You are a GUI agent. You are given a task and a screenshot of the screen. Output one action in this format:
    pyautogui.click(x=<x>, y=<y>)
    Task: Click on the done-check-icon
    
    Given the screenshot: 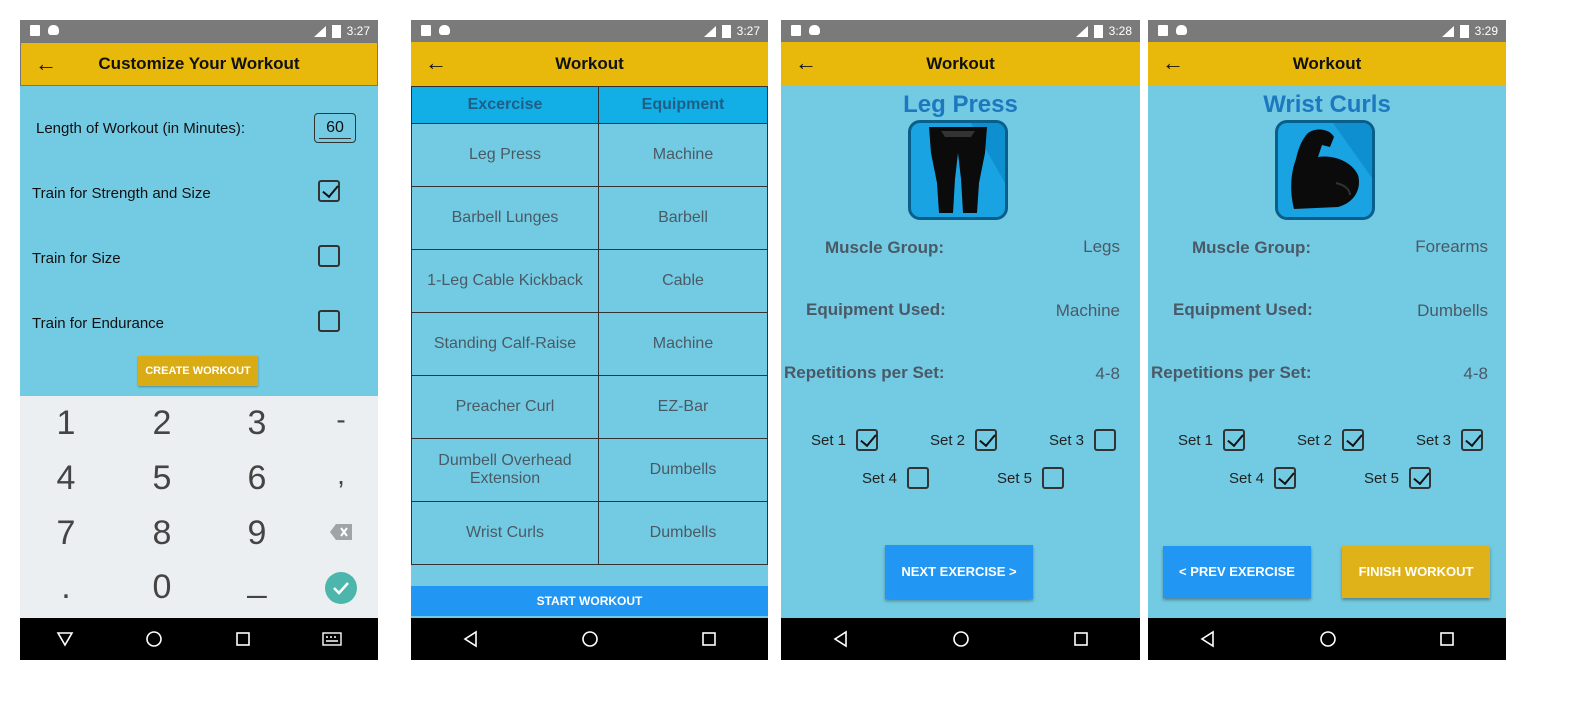 What is the action you would take?
    pyautogui.click(x=341, y=588)
    